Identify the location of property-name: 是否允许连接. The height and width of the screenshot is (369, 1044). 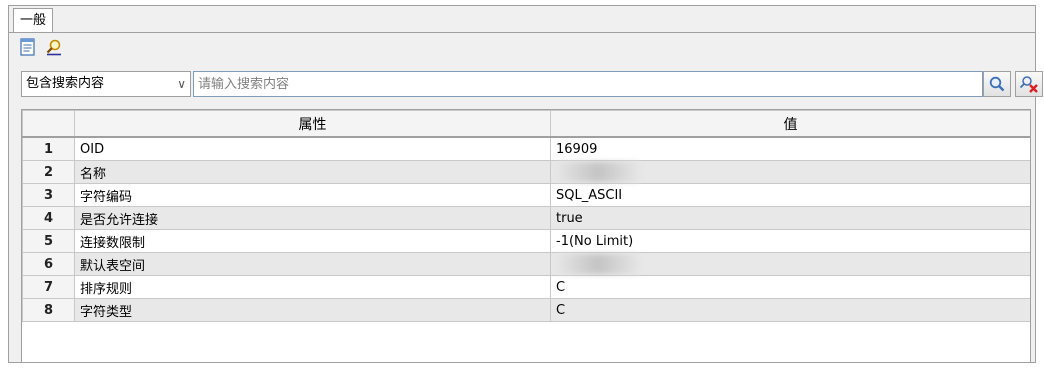
(312, 218).